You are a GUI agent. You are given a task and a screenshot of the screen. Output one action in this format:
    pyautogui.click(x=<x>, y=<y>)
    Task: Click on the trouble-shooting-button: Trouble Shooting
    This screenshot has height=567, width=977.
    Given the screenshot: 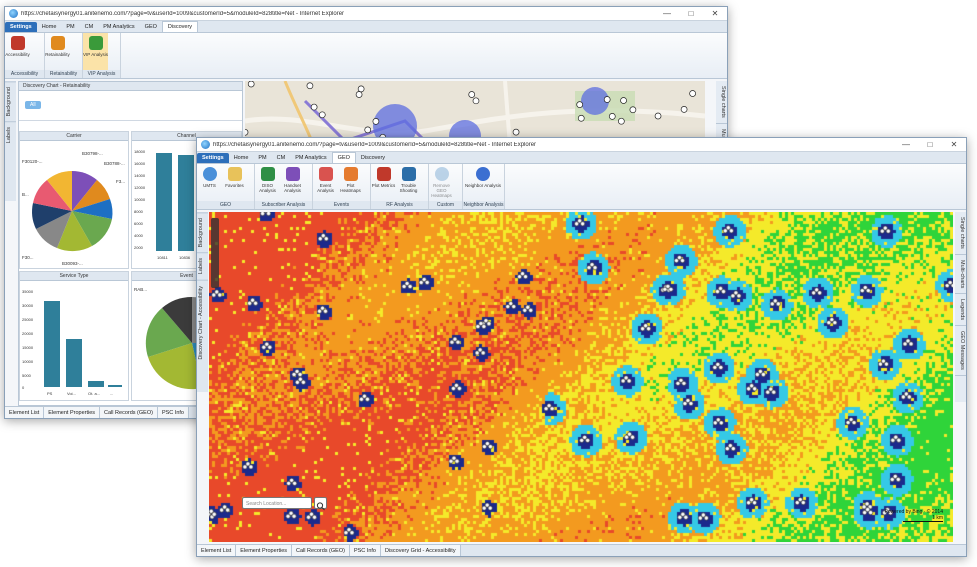 What is the action you would take?
    pyautogui.click(x=408, y=182)
    